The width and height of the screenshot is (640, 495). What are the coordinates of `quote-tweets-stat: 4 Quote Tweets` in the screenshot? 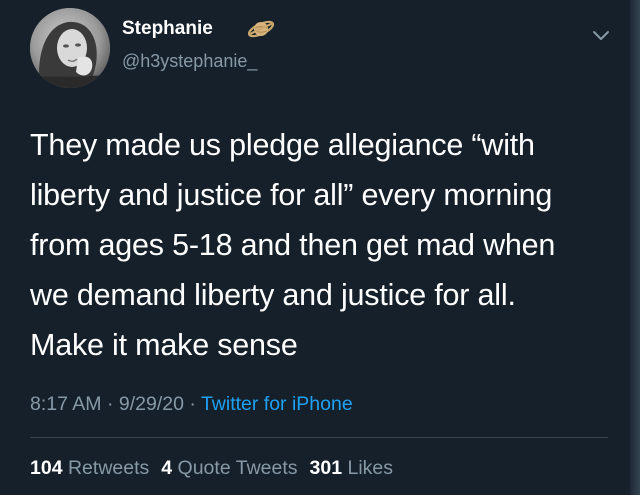 It's located at (229, 468).